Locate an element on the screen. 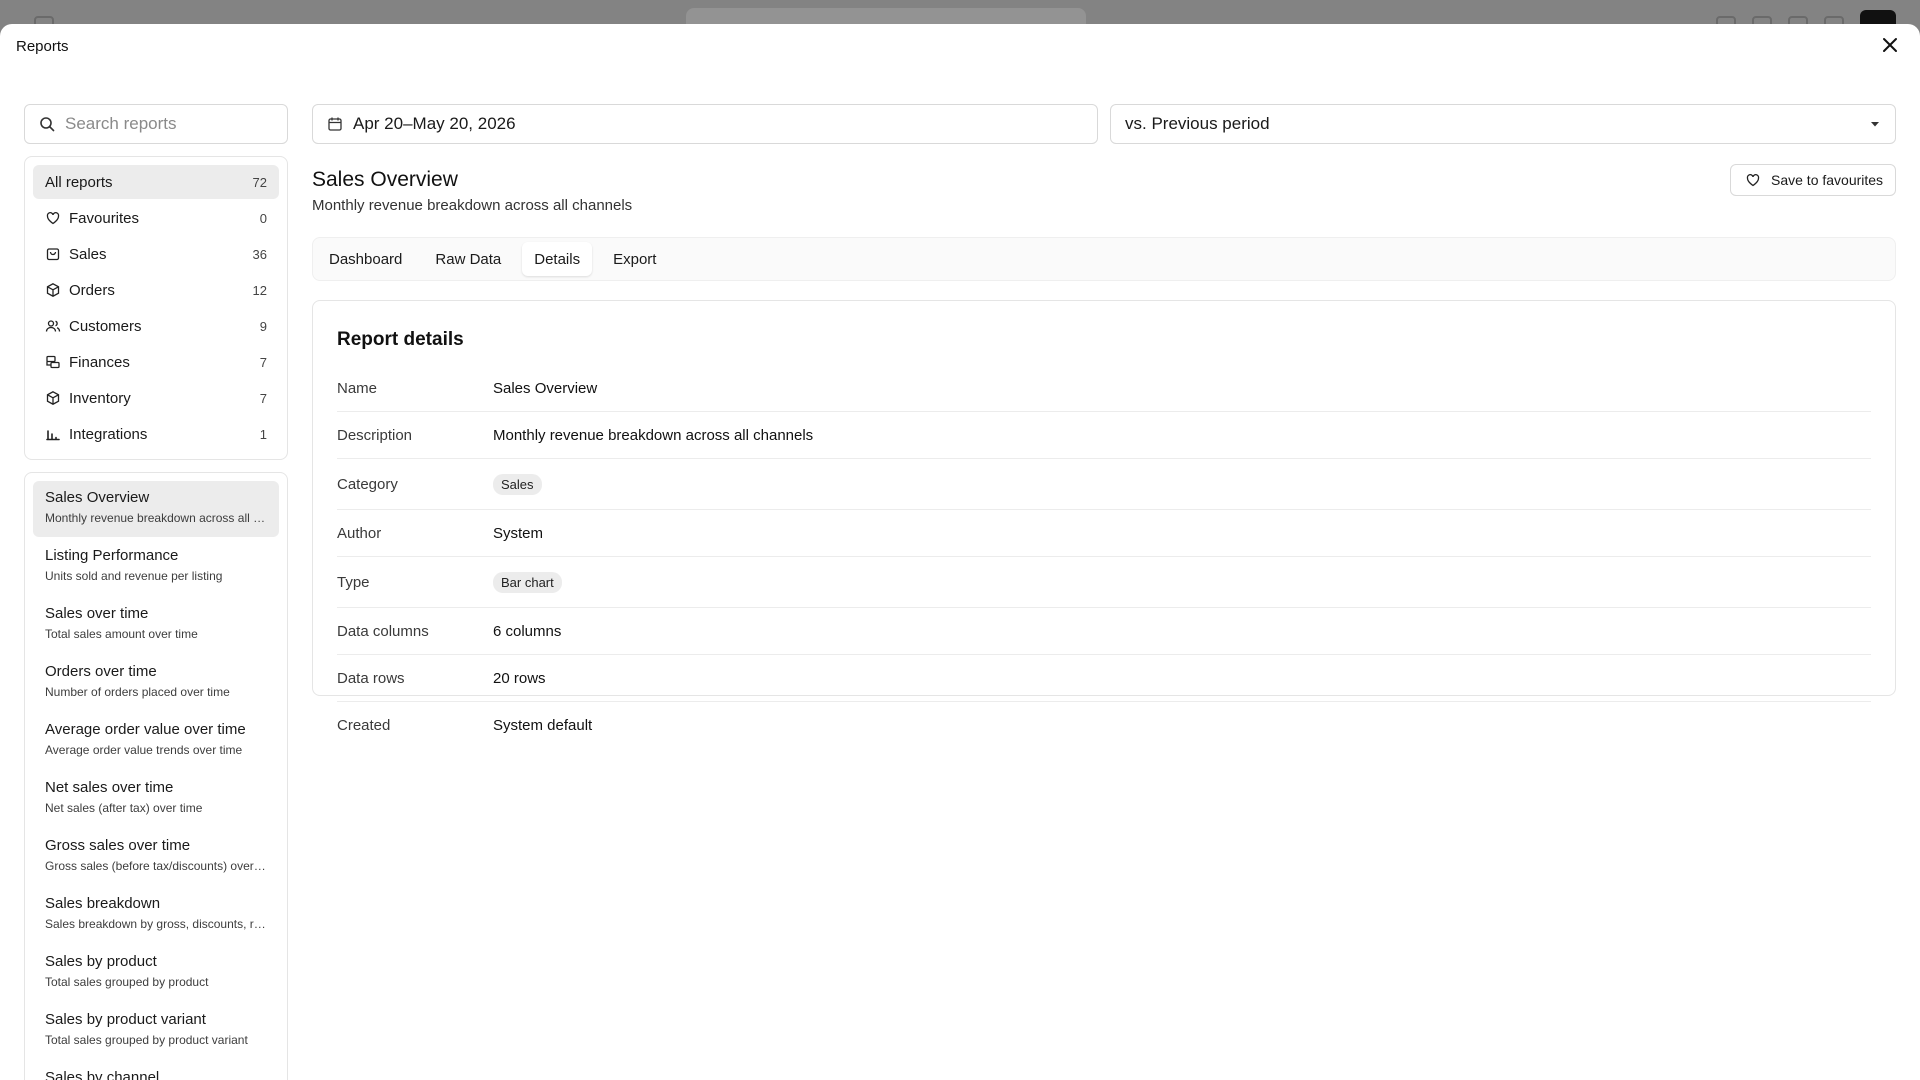  category-count: 1 is located at coordinates (263, 434).